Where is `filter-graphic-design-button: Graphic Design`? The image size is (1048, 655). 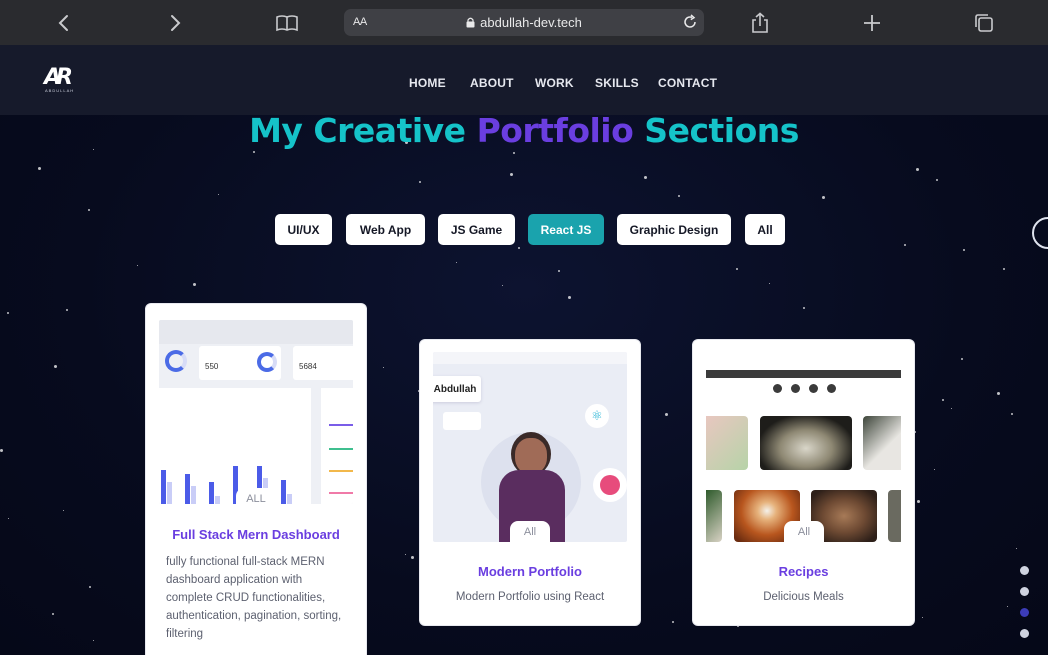
filter-graphic-design-button: Graphic Design is located at coordinates (674, 229).